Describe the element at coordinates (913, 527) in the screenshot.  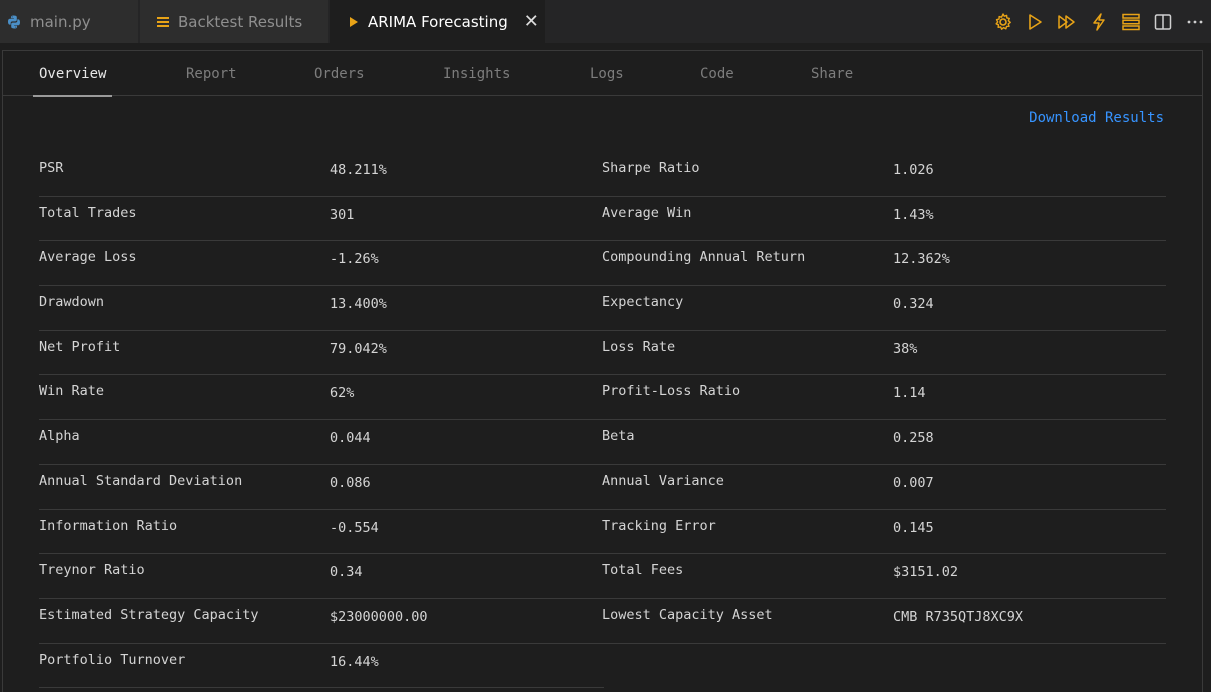
I see `stat-value: 0.145` at that location.